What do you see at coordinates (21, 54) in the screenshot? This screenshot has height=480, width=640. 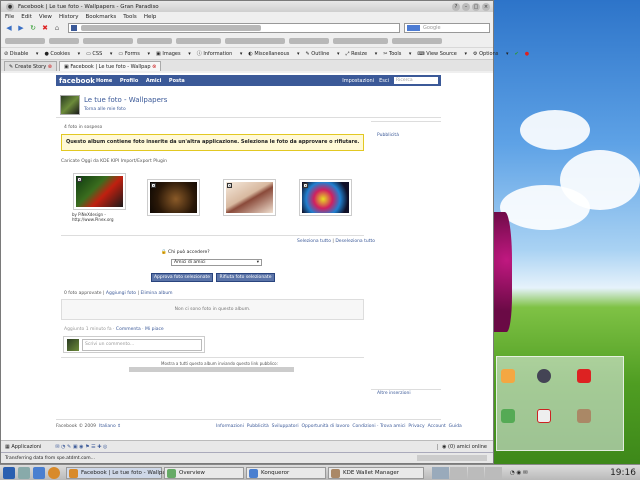 I see `webdev-disable: ⊘ Disable ▾` at bounding box center [21, 54].